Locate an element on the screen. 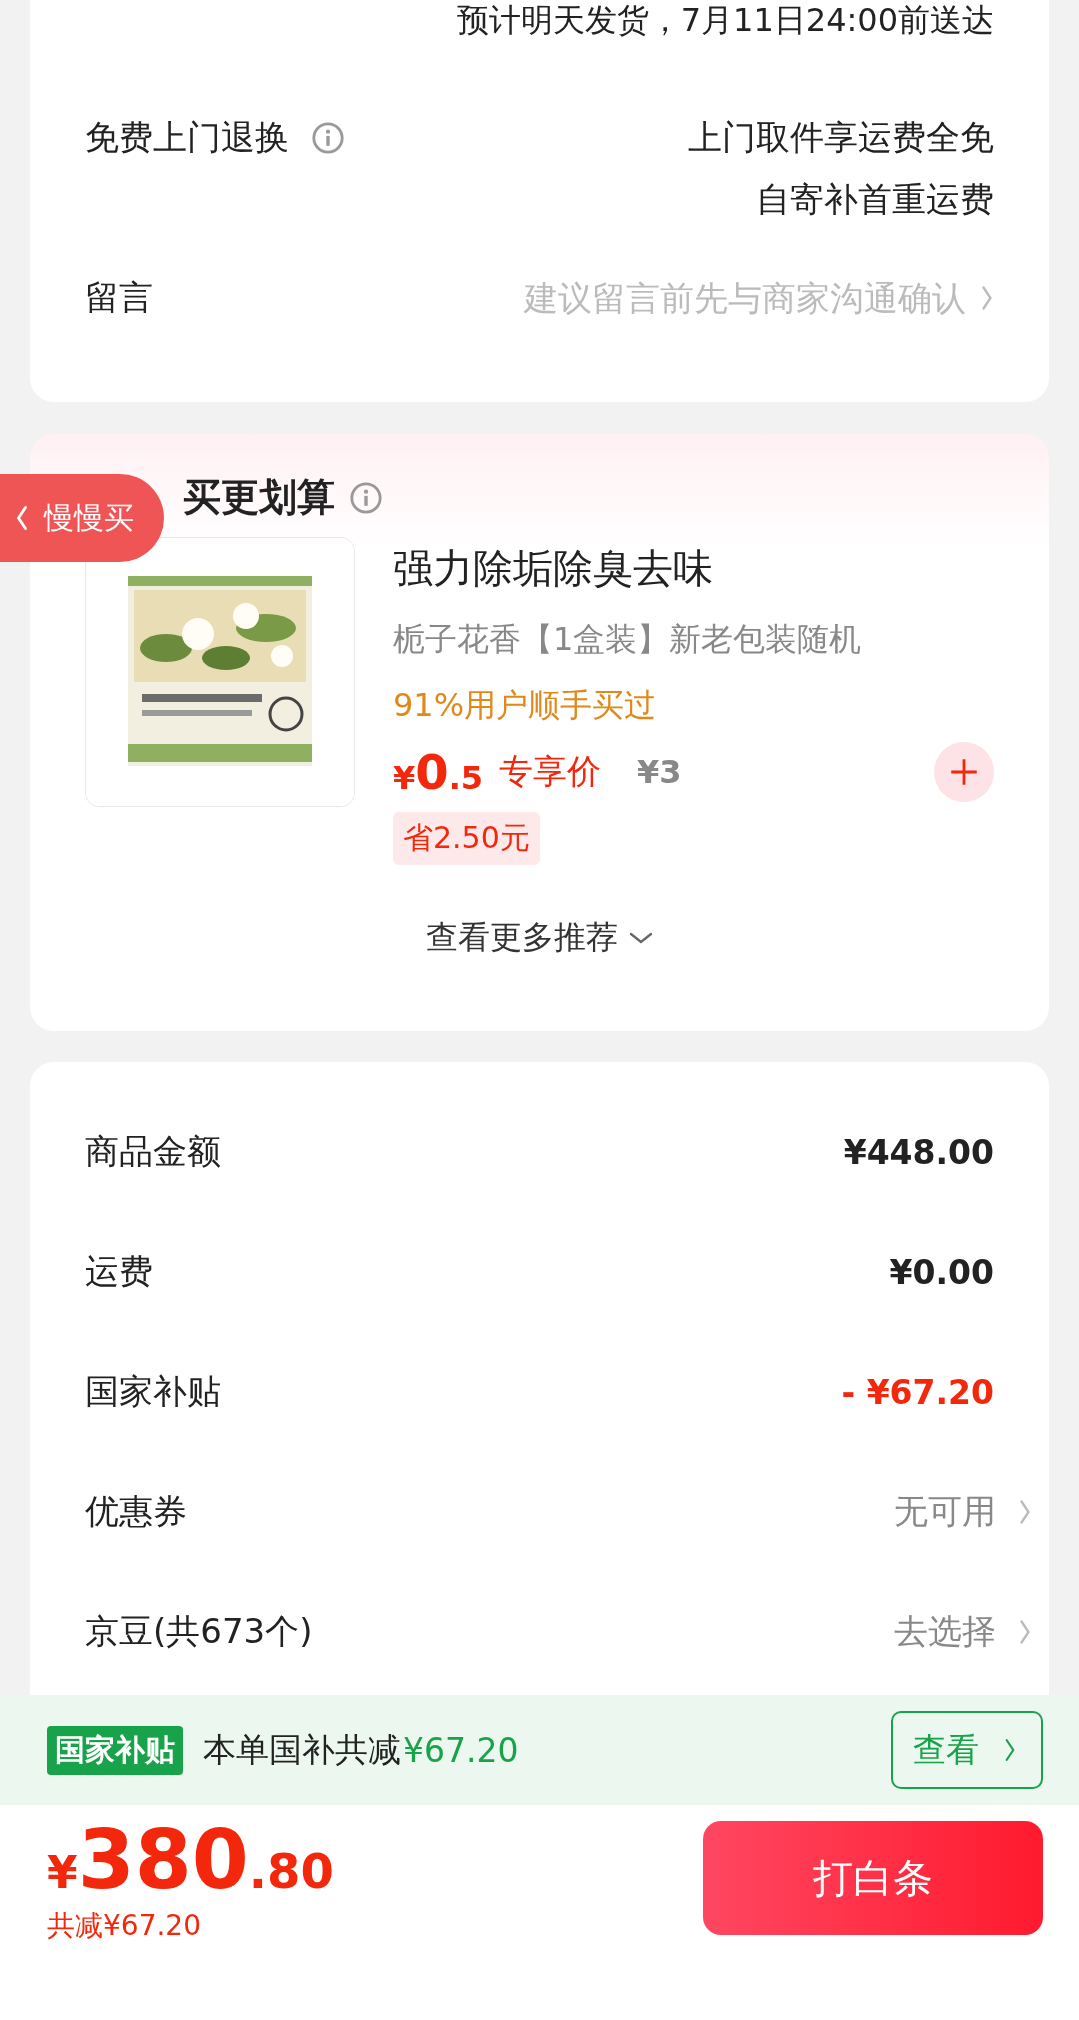 The image size is (1079, 2020). back-tab: 慢慢买 is located at coordinates (82, 518).